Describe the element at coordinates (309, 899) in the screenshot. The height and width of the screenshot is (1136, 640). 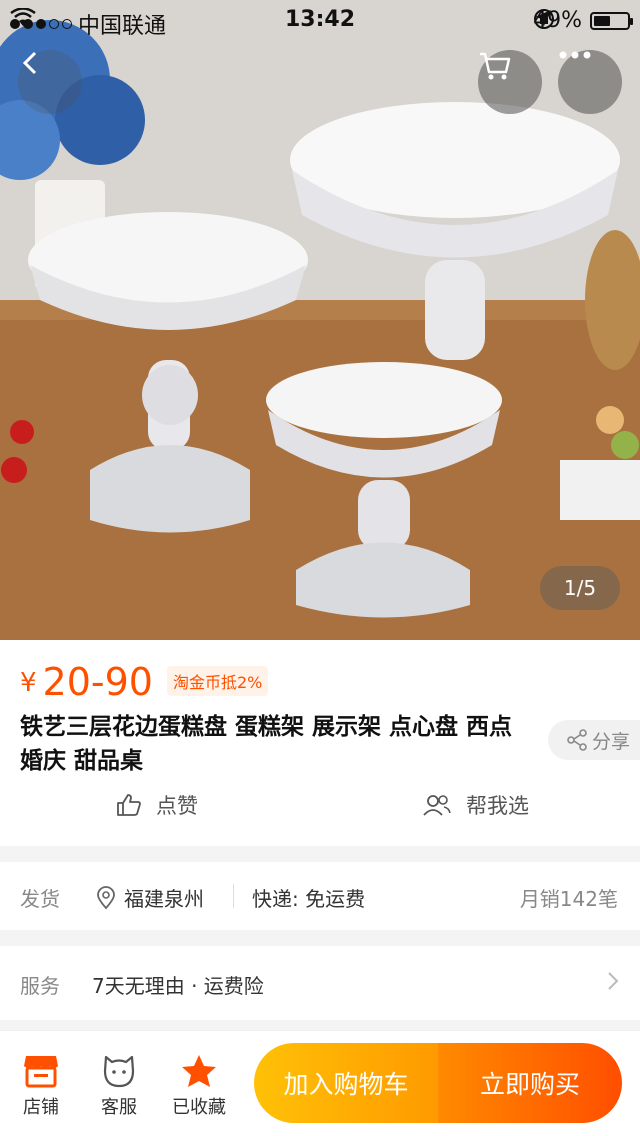
I see `shipping-fee: 快递: 免运费` at that location.